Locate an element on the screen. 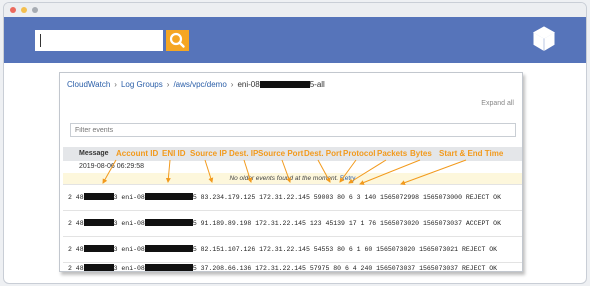  breadcrumb-stream-suffix: 5-all is located at coordinates (317, 84).